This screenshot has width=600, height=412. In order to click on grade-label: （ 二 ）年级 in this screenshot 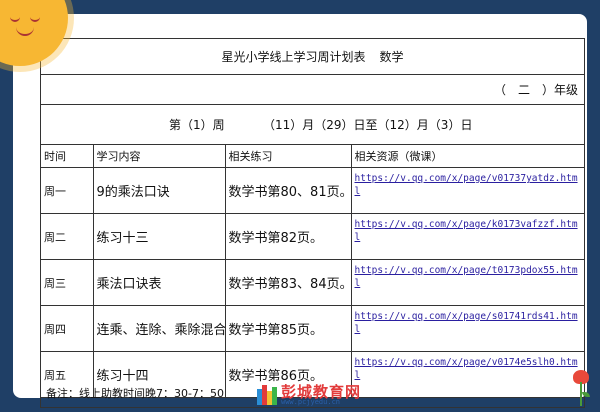, I will do `click(535, 90)`.